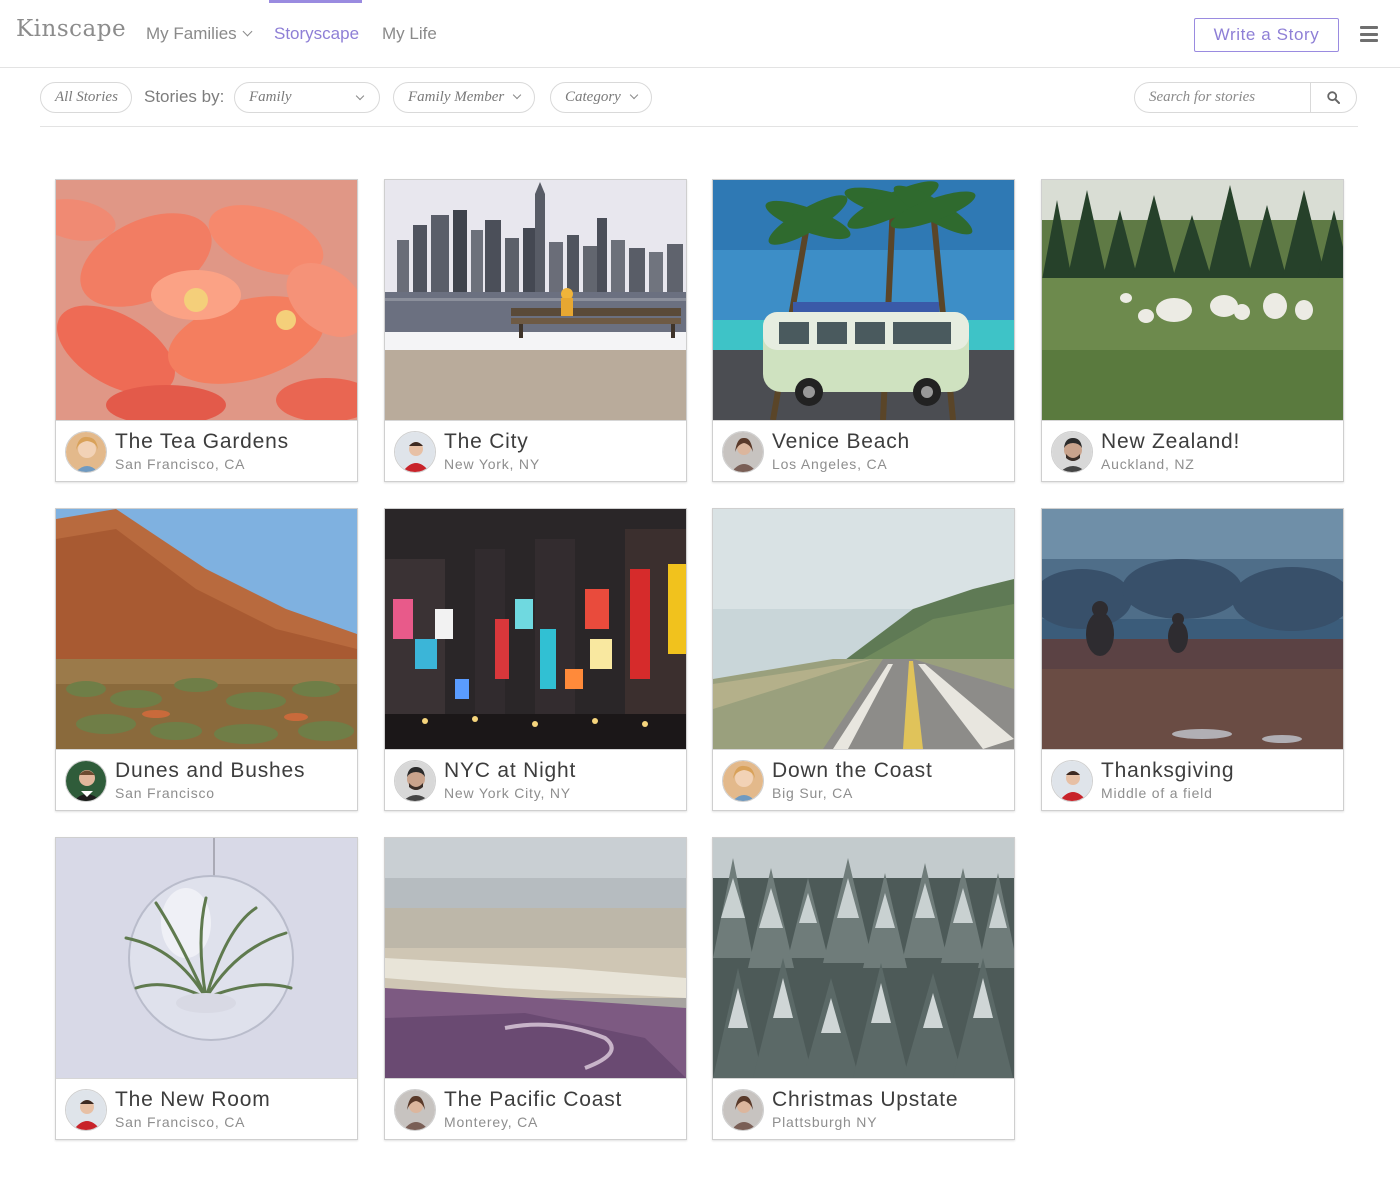 The image size is (1400, 1194). I want to click on story-card-footer: Christmas Upstate Plattsburgh NY, so click(863, 1108).